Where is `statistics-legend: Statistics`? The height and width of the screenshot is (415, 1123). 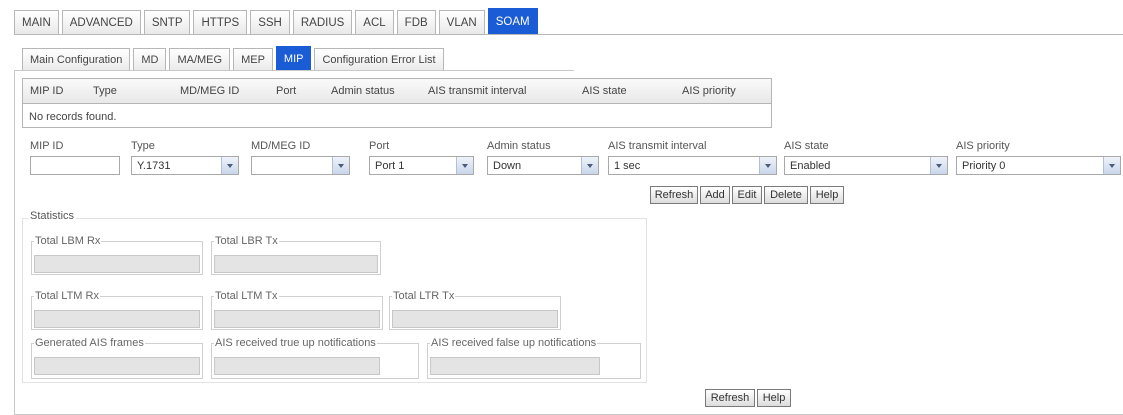 statistics-legend: Statistics is located at coordinates (52, 216).